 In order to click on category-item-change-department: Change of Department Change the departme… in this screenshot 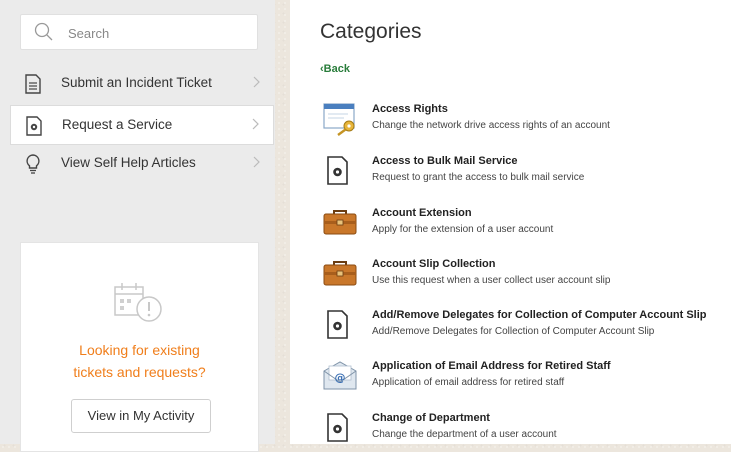, I will do `click(526, 427)`.